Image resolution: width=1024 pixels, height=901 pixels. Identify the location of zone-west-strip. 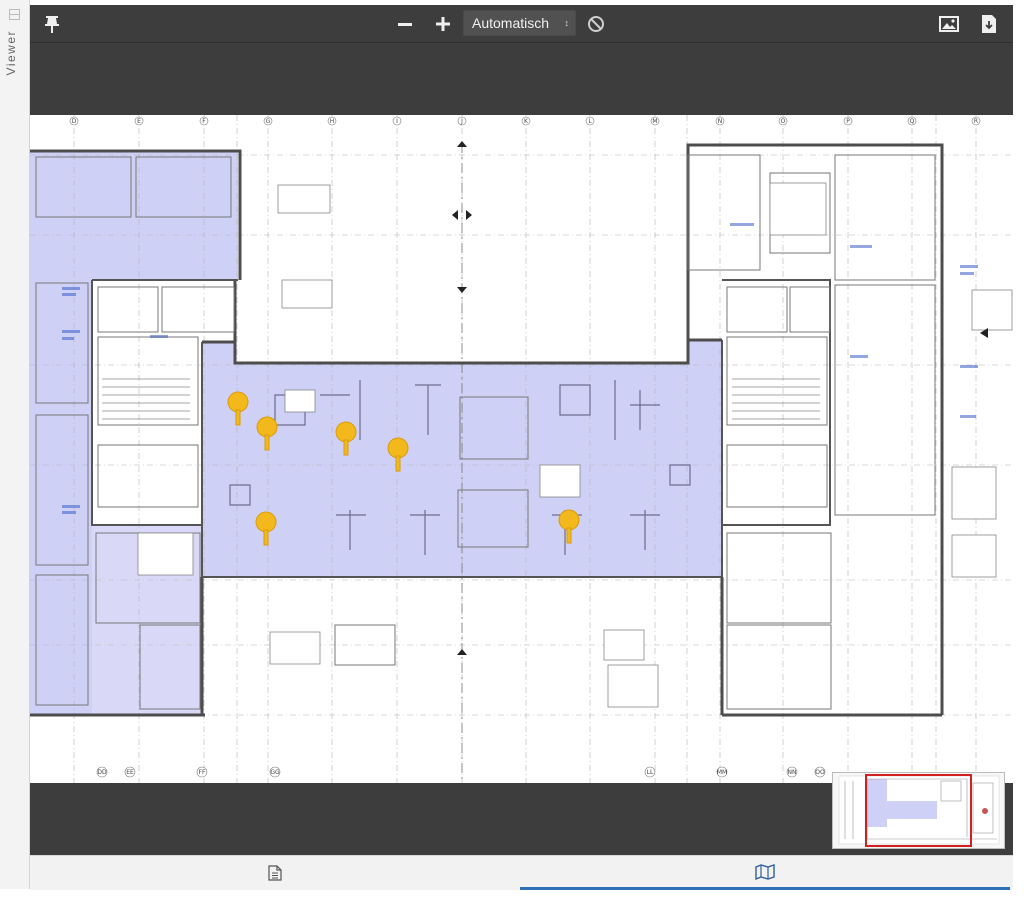
(61, 497).